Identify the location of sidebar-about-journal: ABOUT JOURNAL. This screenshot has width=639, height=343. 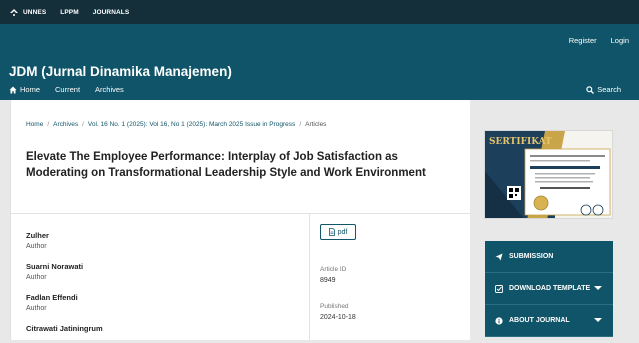
(549, 321).